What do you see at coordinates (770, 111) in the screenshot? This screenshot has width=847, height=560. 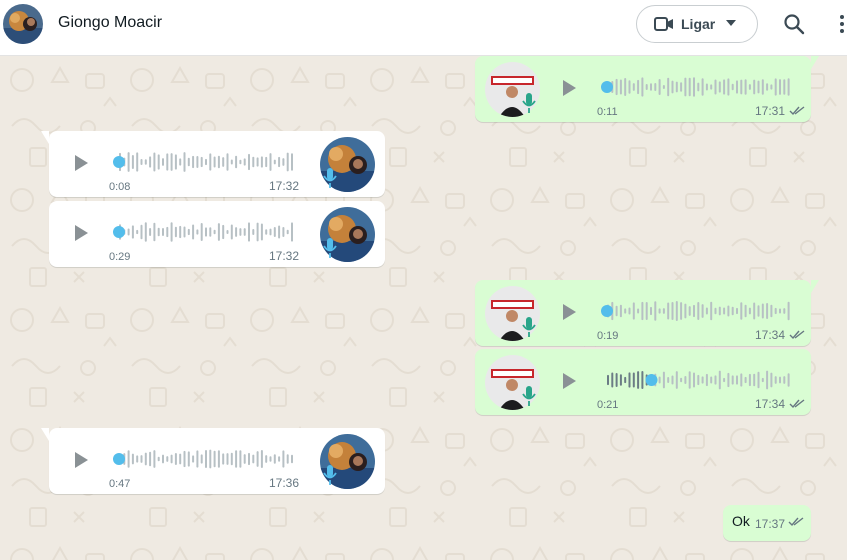 I see `message-time: 17:31` at bounding box center [770, 111].